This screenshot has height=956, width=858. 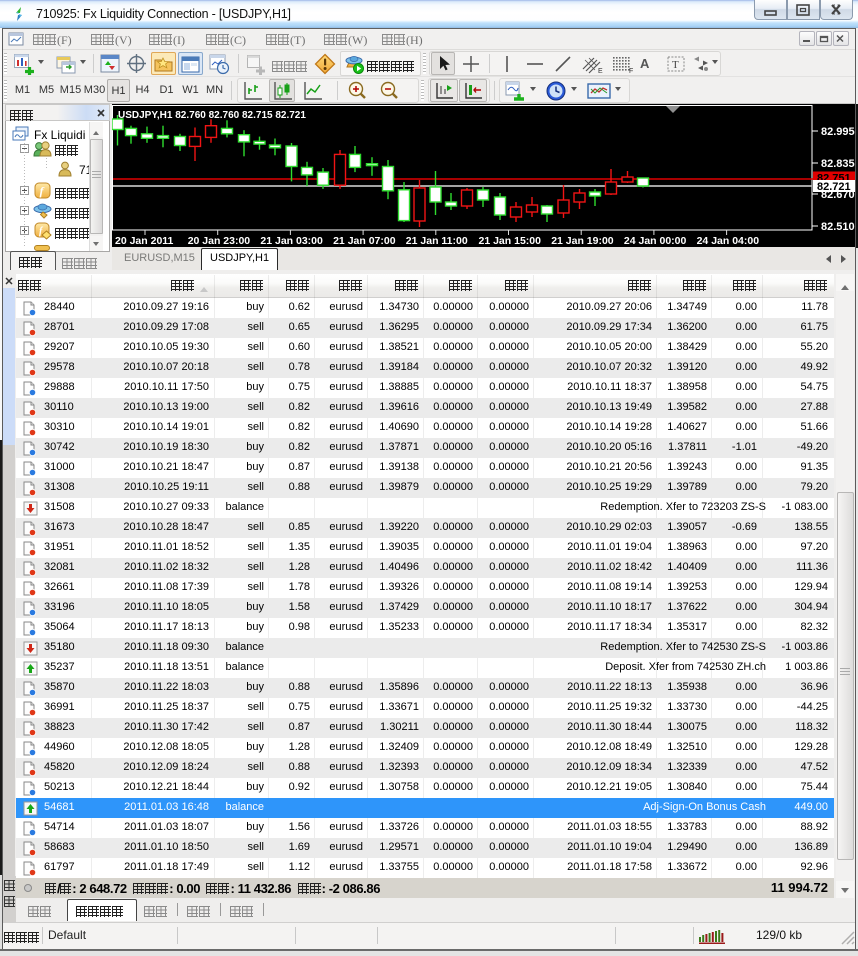 What do you see at coordinates (838, 227) in the screenshot?
I see `svg-text: 82.510` at bounding box center [838, 227].